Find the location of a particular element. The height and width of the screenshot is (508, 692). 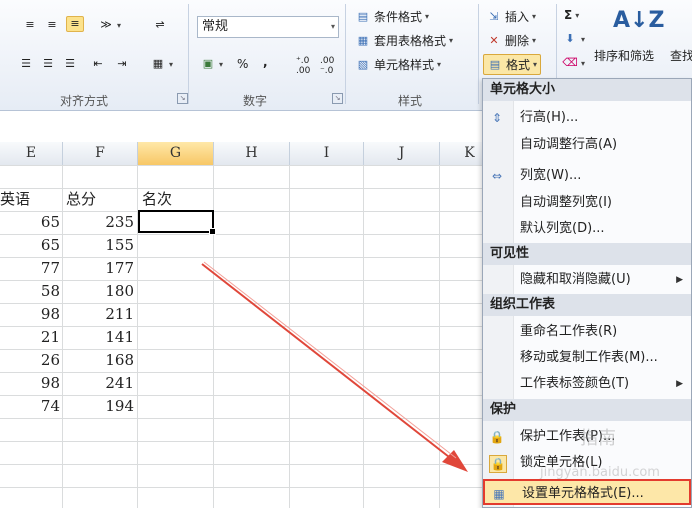

column-width-icon: ⇔ is located at coordinates (497, 176).